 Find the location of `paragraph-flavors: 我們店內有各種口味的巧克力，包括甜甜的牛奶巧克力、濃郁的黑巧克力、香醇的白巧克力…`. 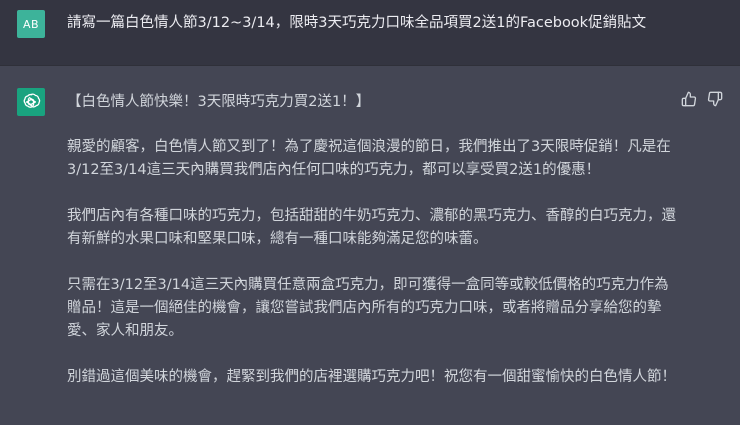

paragraph-flavors: 我們店內有各種口味的巧克力，包括甜甜的牛奶巧克力、濃郁的黑巧克力、香醇的白巧克力… is located at coordinates (371, 227).